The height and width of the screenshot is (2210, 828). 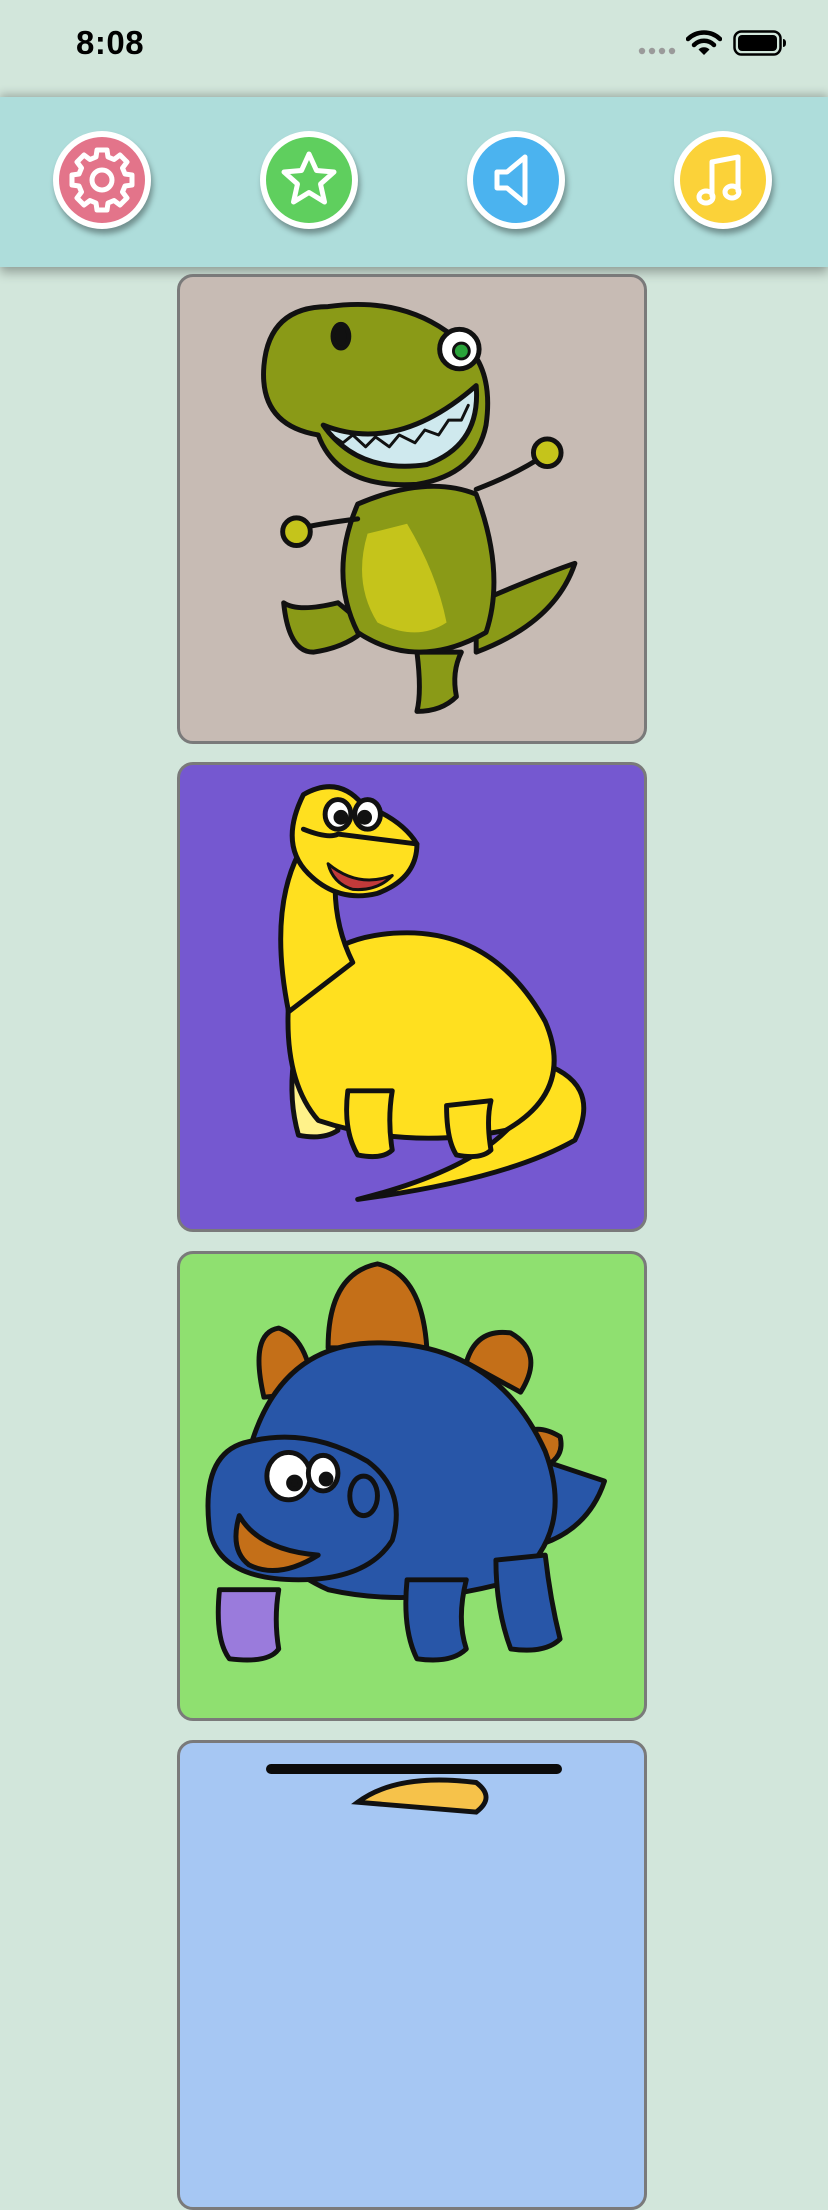 What do you see at coordinates (414, 182) in the screenshot?
I see `toolbar` at bounding box center [414, 182].